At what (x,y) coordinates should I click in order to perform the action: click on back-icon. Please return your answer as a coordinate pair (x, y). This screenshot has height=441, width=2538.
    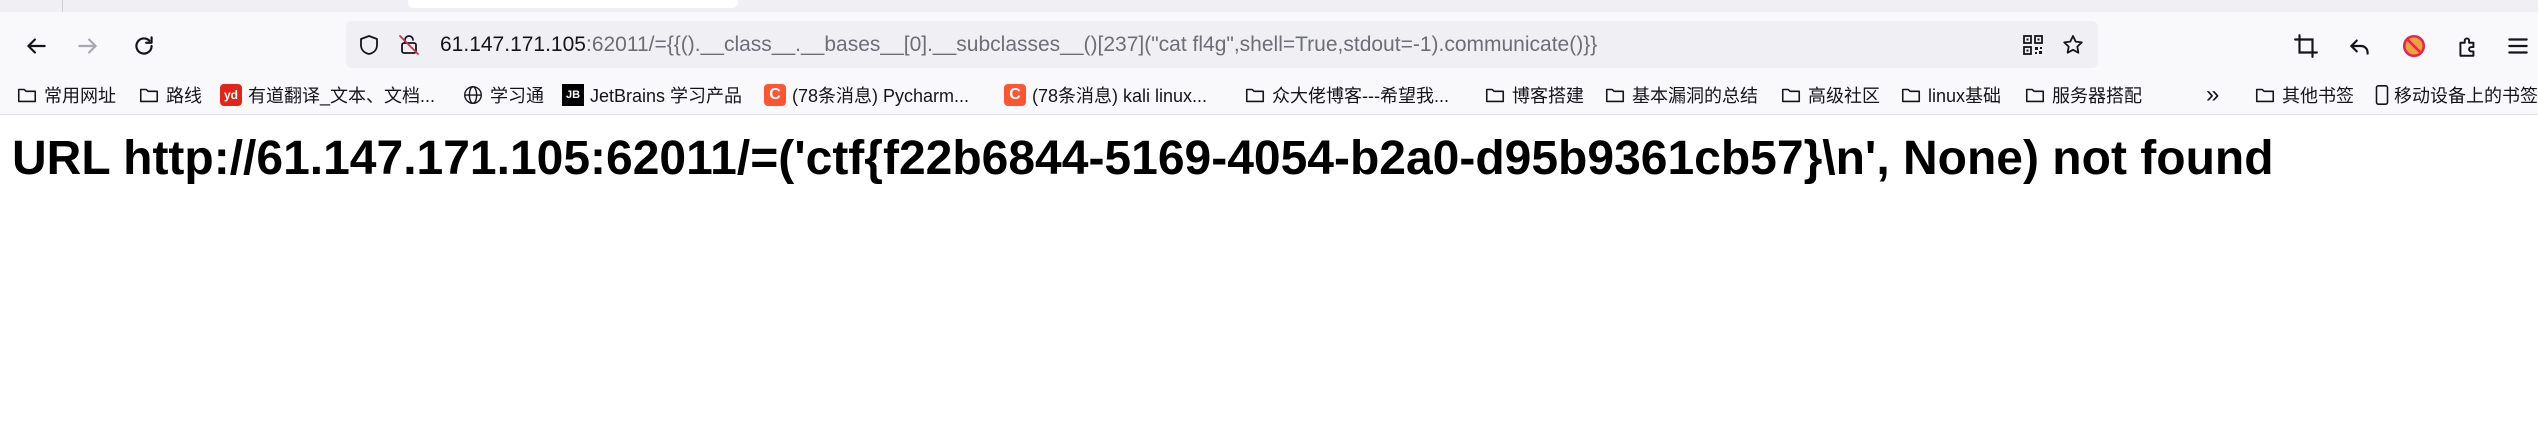
    Looking at the image, I should click on (36, 46).